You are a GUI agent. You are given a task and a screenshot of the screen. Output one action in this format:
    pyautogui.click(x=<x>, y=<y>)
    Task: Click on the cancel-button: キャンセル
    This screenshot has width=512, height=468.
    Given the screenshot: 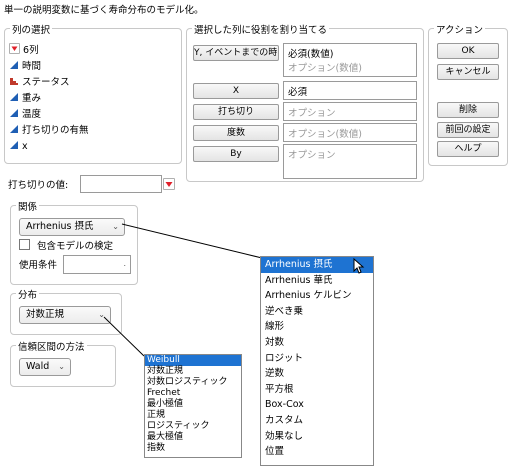 What is the action you would take?
    pyautogui.click(x=468, y=72)
    